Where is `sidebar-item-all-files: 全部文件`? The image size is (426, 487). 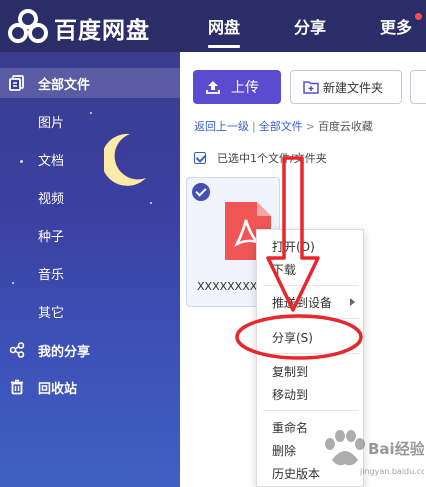 sidebar-item-all-files: 全部文件 is located at coordinates (90, 83).